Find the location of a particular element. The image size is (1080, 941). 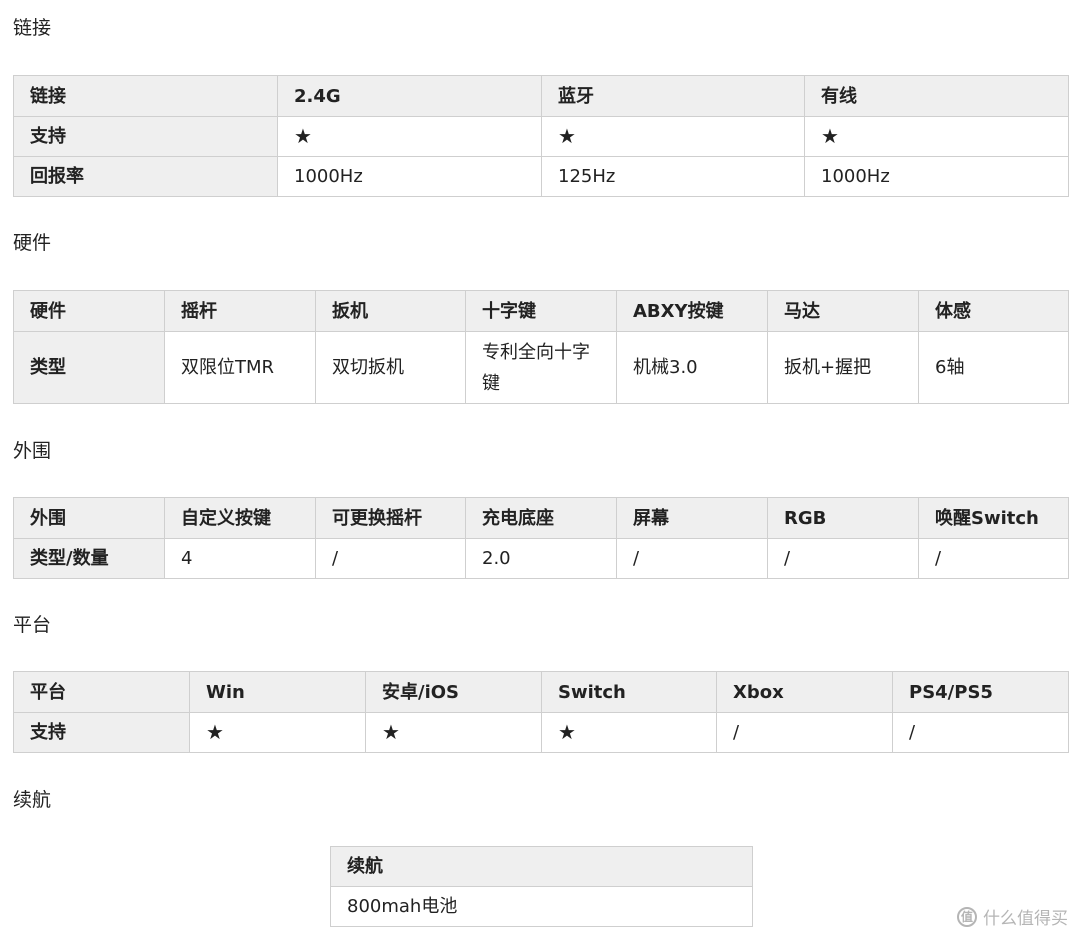

section-title-battery: 续航 is located at coordinates (32, 800).